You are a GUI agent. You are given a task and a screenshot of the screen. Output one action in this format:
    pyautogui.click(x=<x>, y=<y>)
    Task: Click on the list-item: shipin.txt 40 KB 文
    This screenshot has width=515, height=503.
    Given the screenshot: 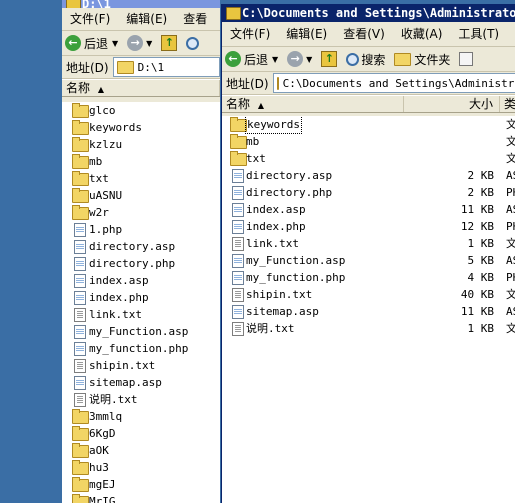 What is the action you would take?
    pyautogui.click(x=368, y=294)
    